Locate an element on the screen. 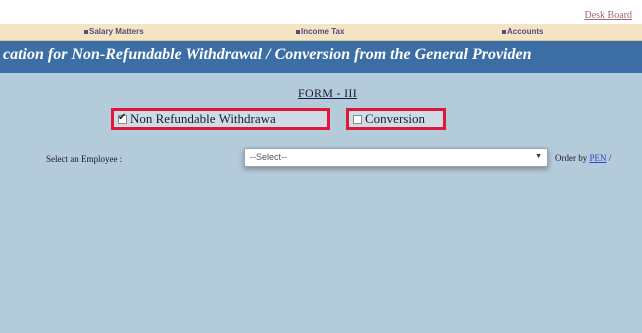 The height and width of the screenshot is (333, 642). option-label: Conversion is located at coordinates (395, 118).